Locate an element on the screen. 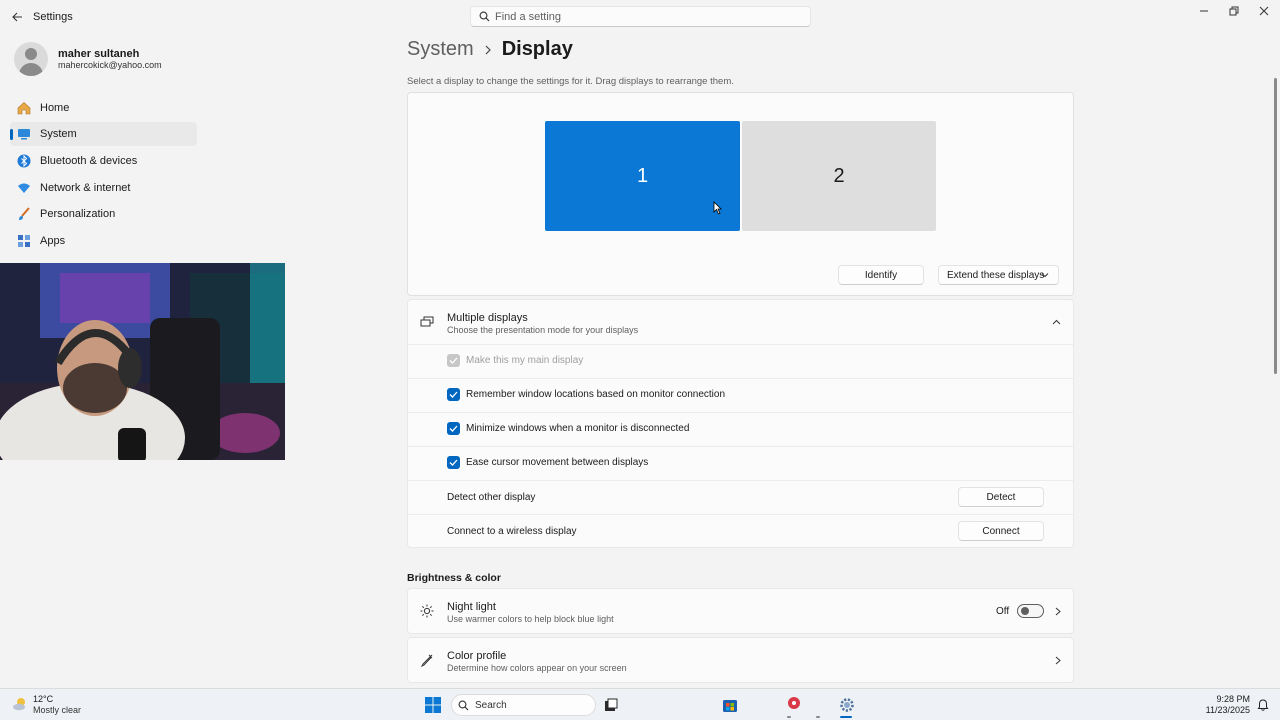 The height and width of the screenshot is (720, 1280). sidebar-item-network: Network & internet is located at coordinates (103, 188).